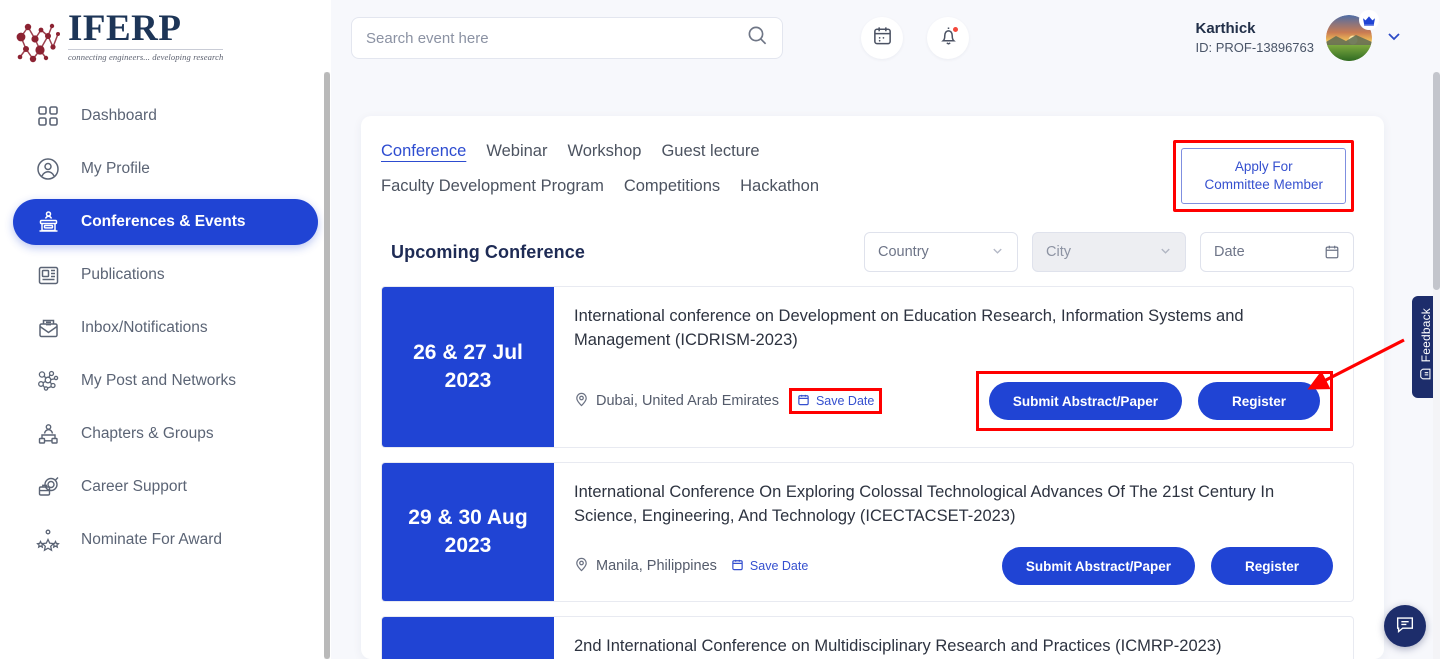 This screenshot has width=1440, height=659. Describe the element at coordinates (556, 38) in the screenshot. I see `search-input` at that location.